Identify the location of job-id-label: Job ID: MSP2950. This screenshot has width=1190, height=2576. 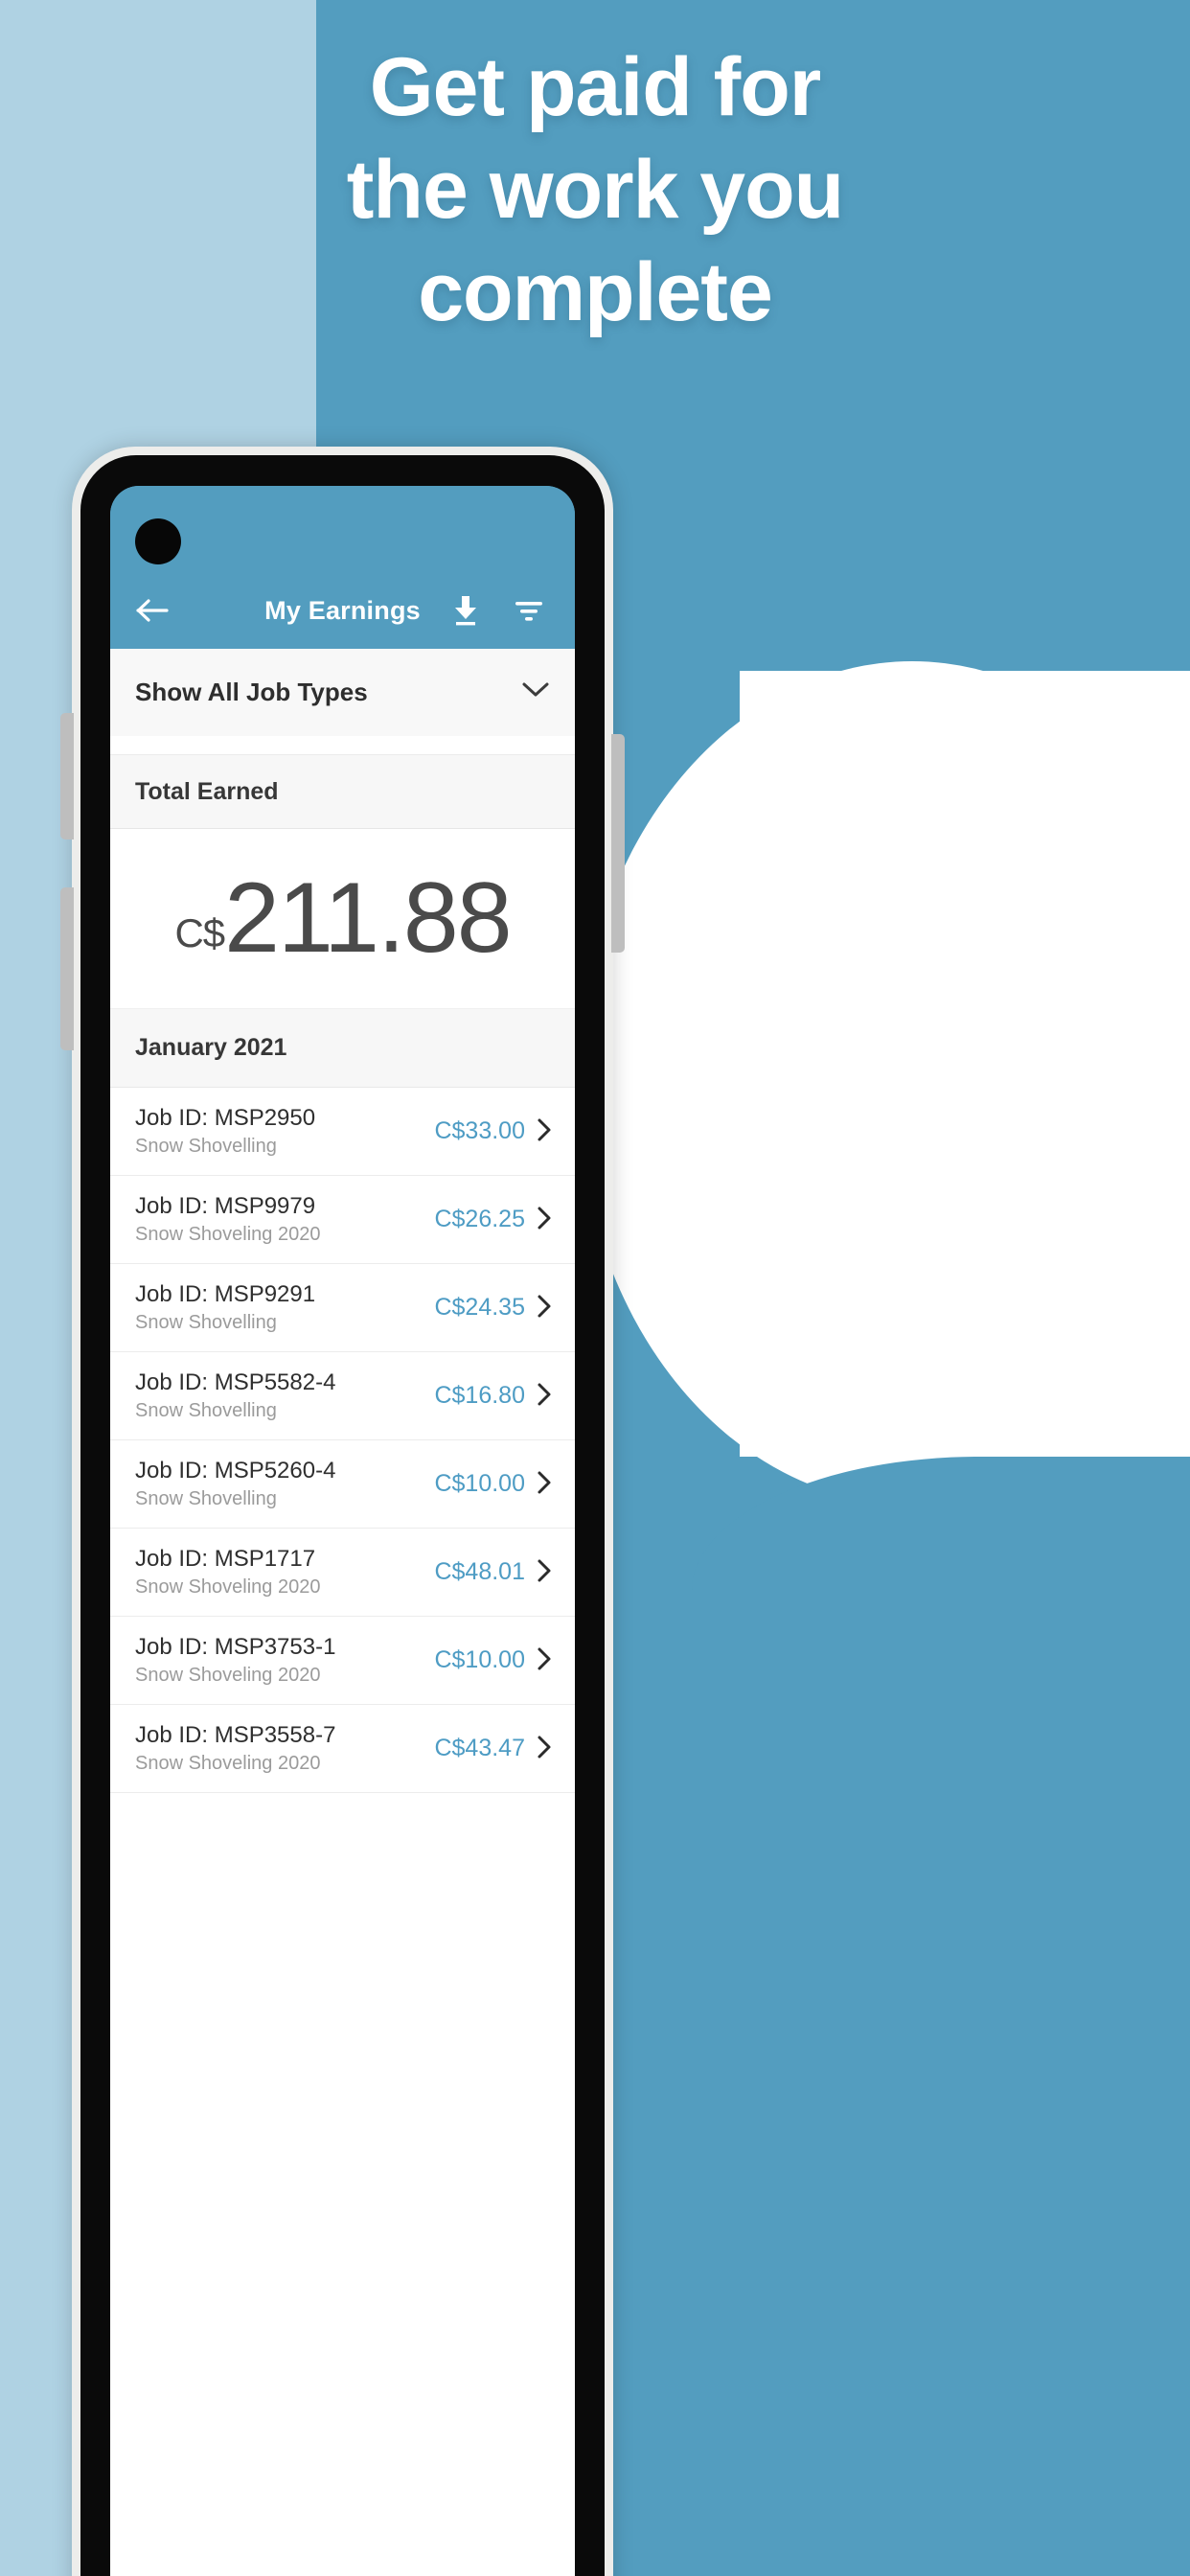
(226, 1118).